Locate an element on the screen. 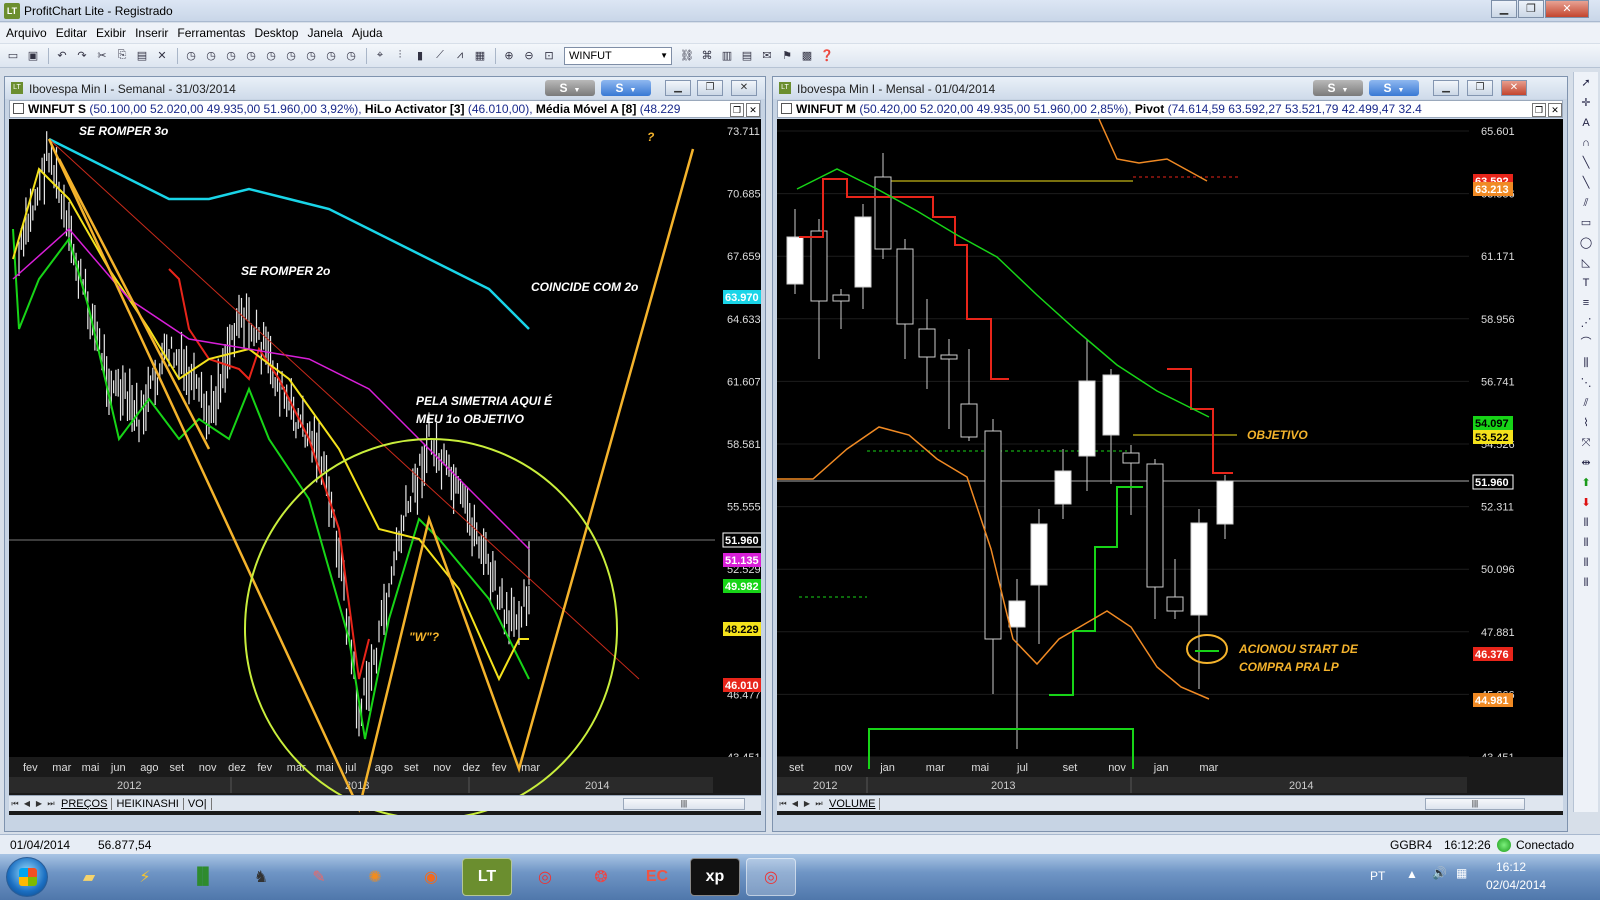 The image size is (1600, 900). rectangle-icon: ▭ is located at coordinates (1586, 223).